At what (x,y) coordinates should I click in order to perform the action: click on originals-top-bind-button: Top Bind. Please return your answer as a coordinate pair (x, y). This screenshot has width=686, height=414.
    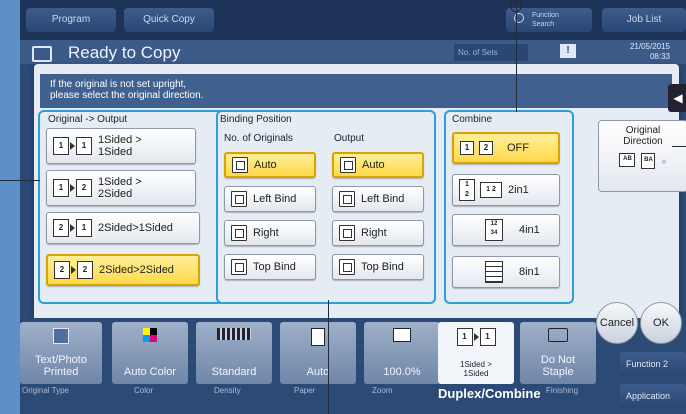
    Looking at the image, I should click on (270, 267).